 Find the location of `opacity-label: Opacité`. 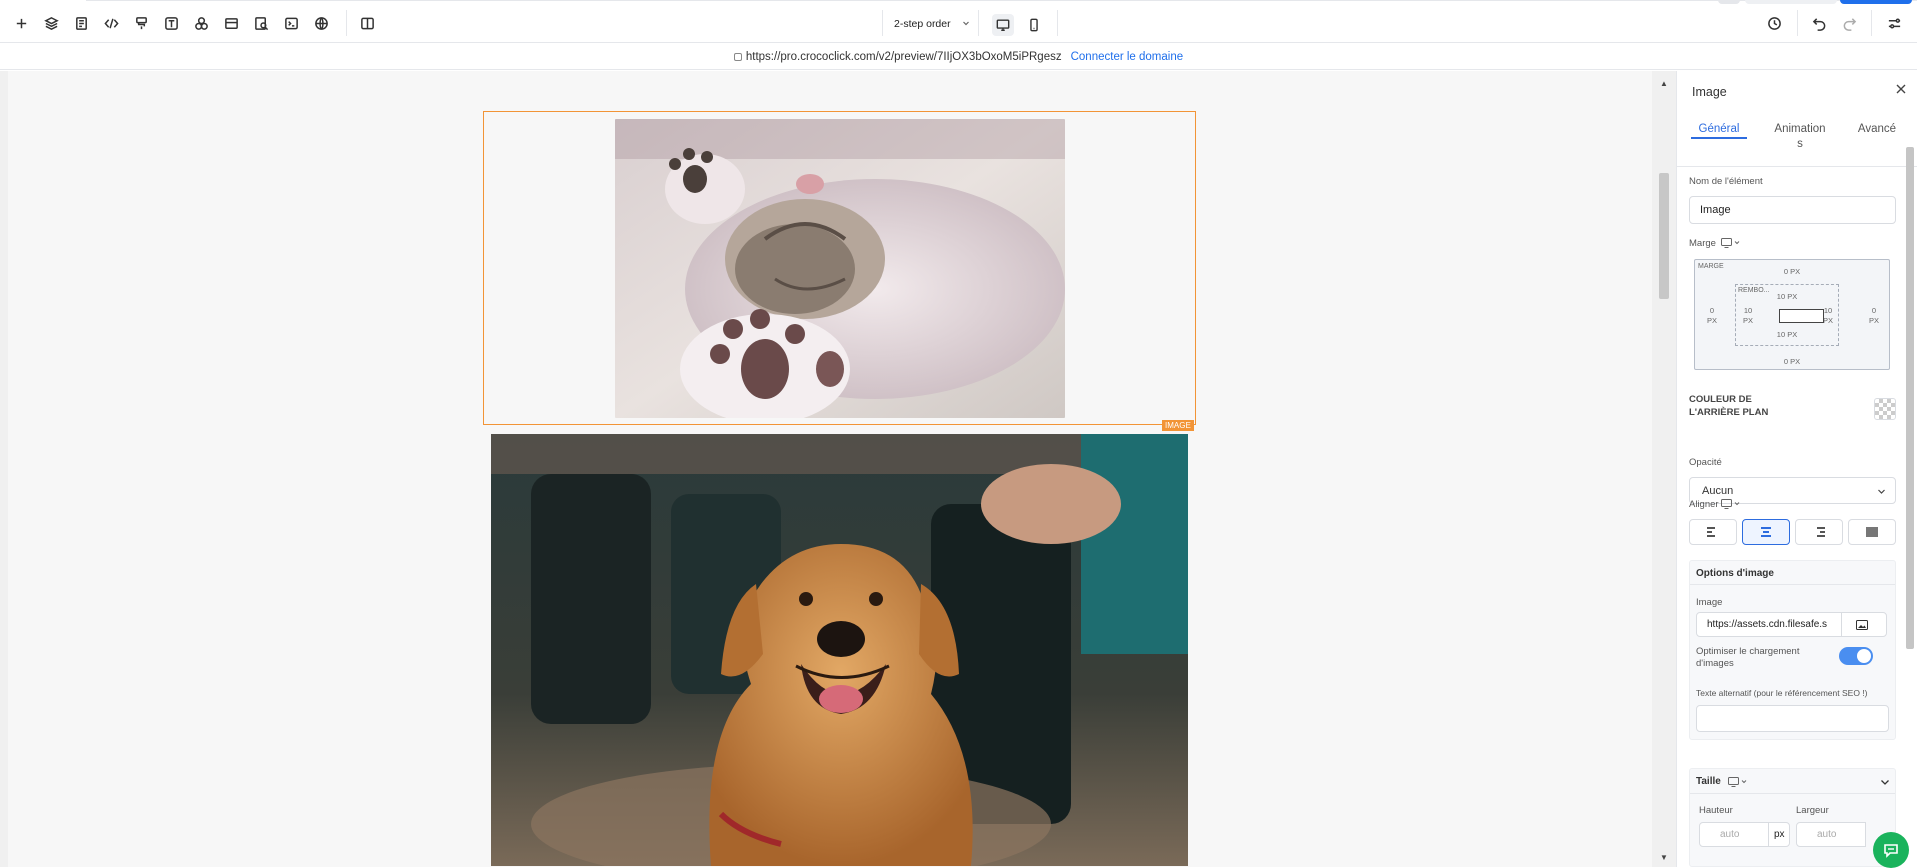

opacity-label: Opacité is located at coordinates (1705, 462).